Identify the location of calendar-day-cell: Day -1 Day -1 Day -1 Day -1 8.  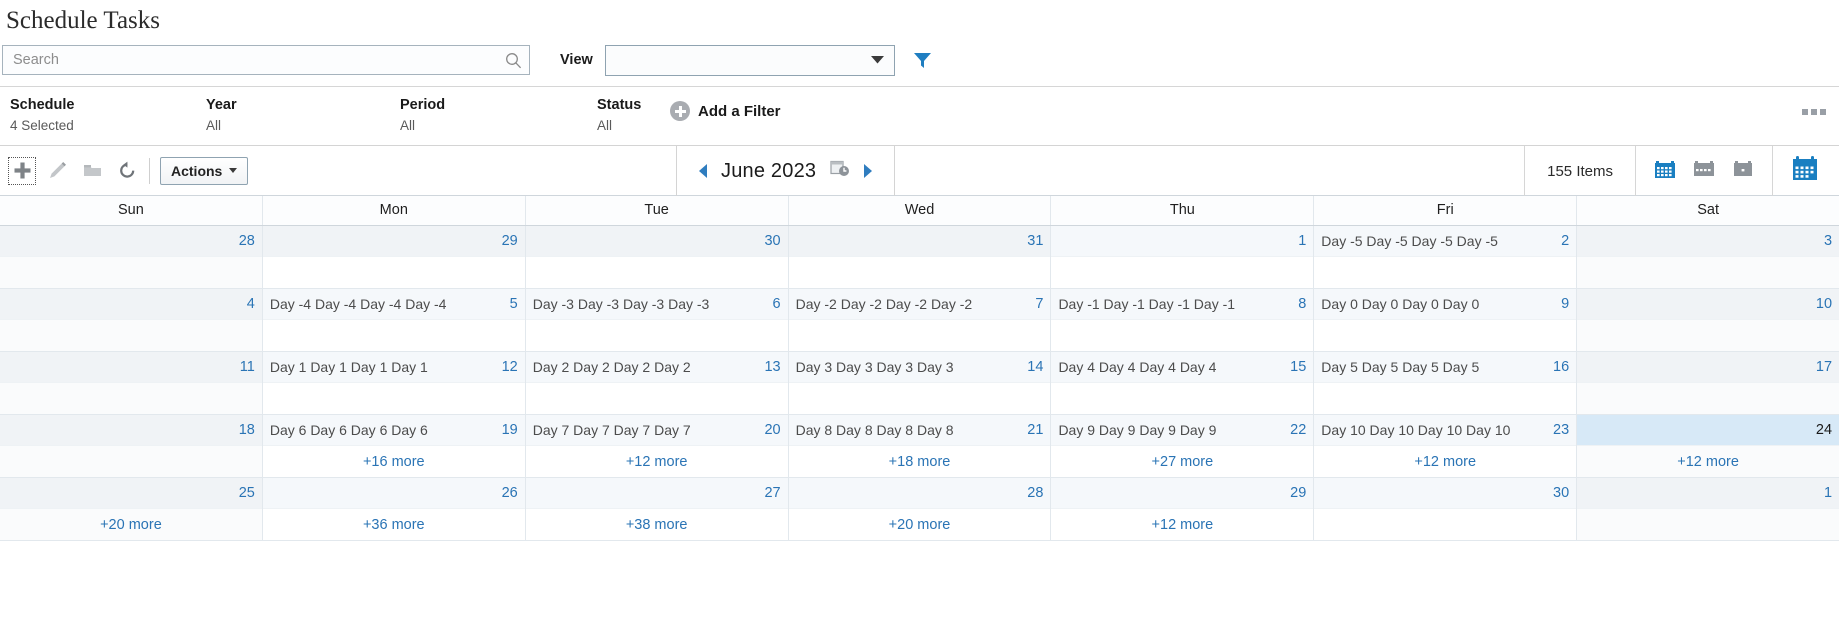
(1183, 320).